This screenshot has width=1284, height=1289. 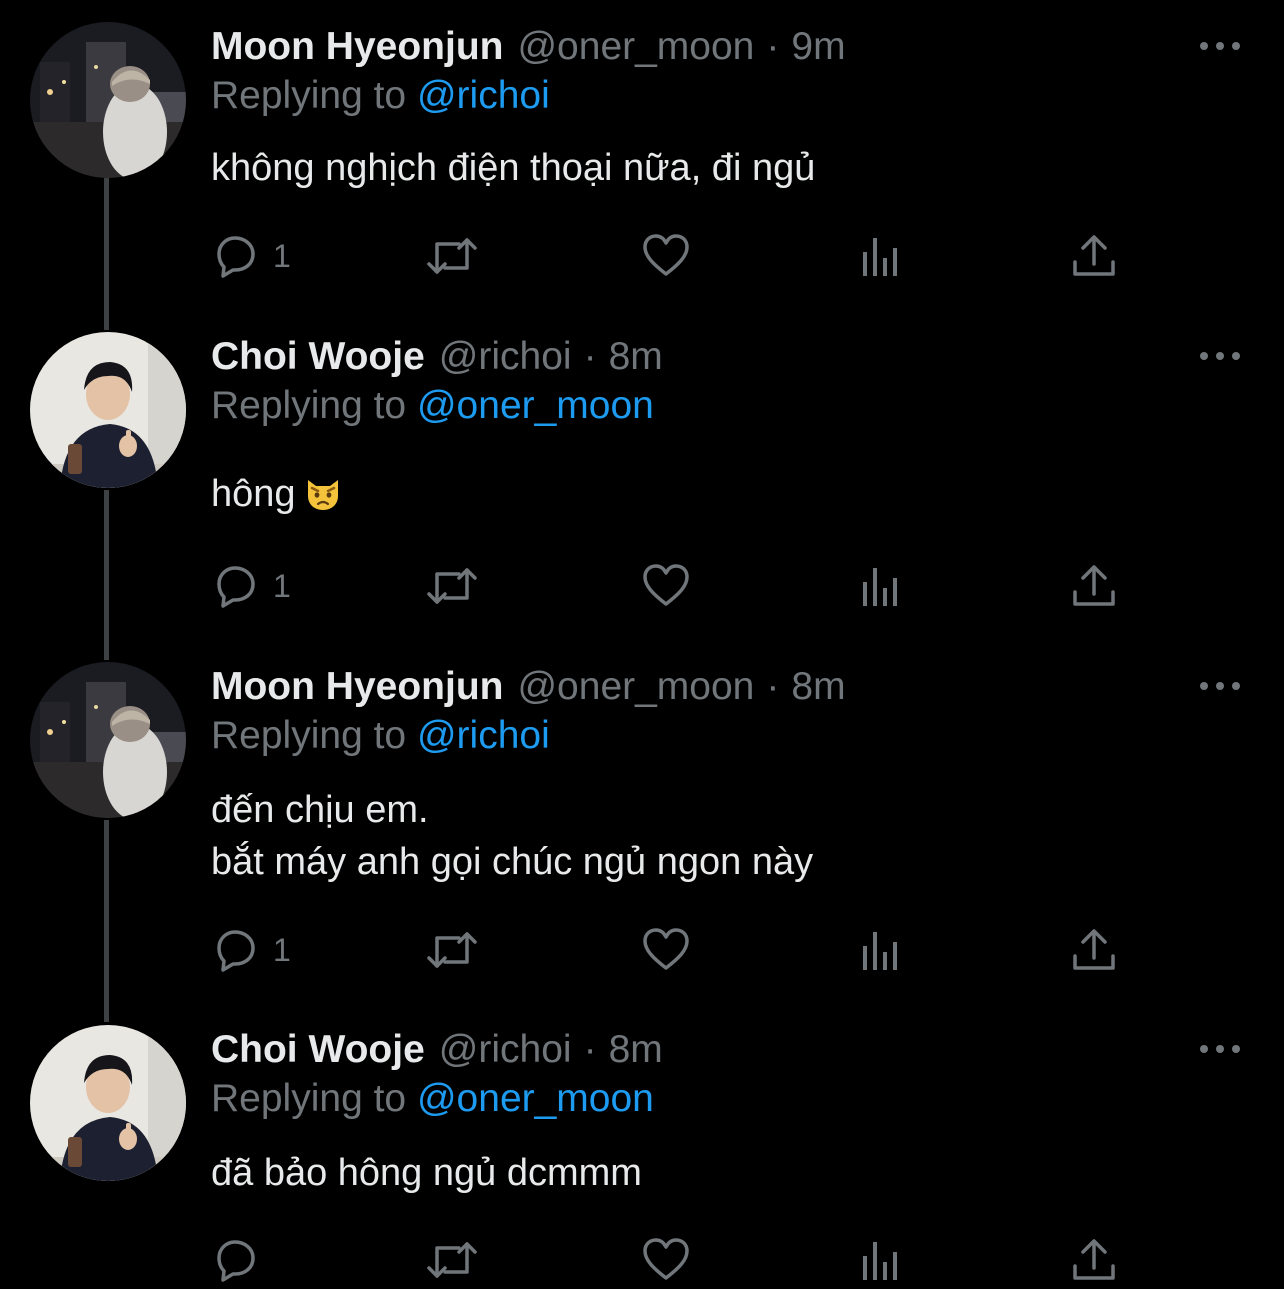 I want to click on tweet-header: Moon Hyeonjun @oner_moon · 8m, so click(x=528, y=687).